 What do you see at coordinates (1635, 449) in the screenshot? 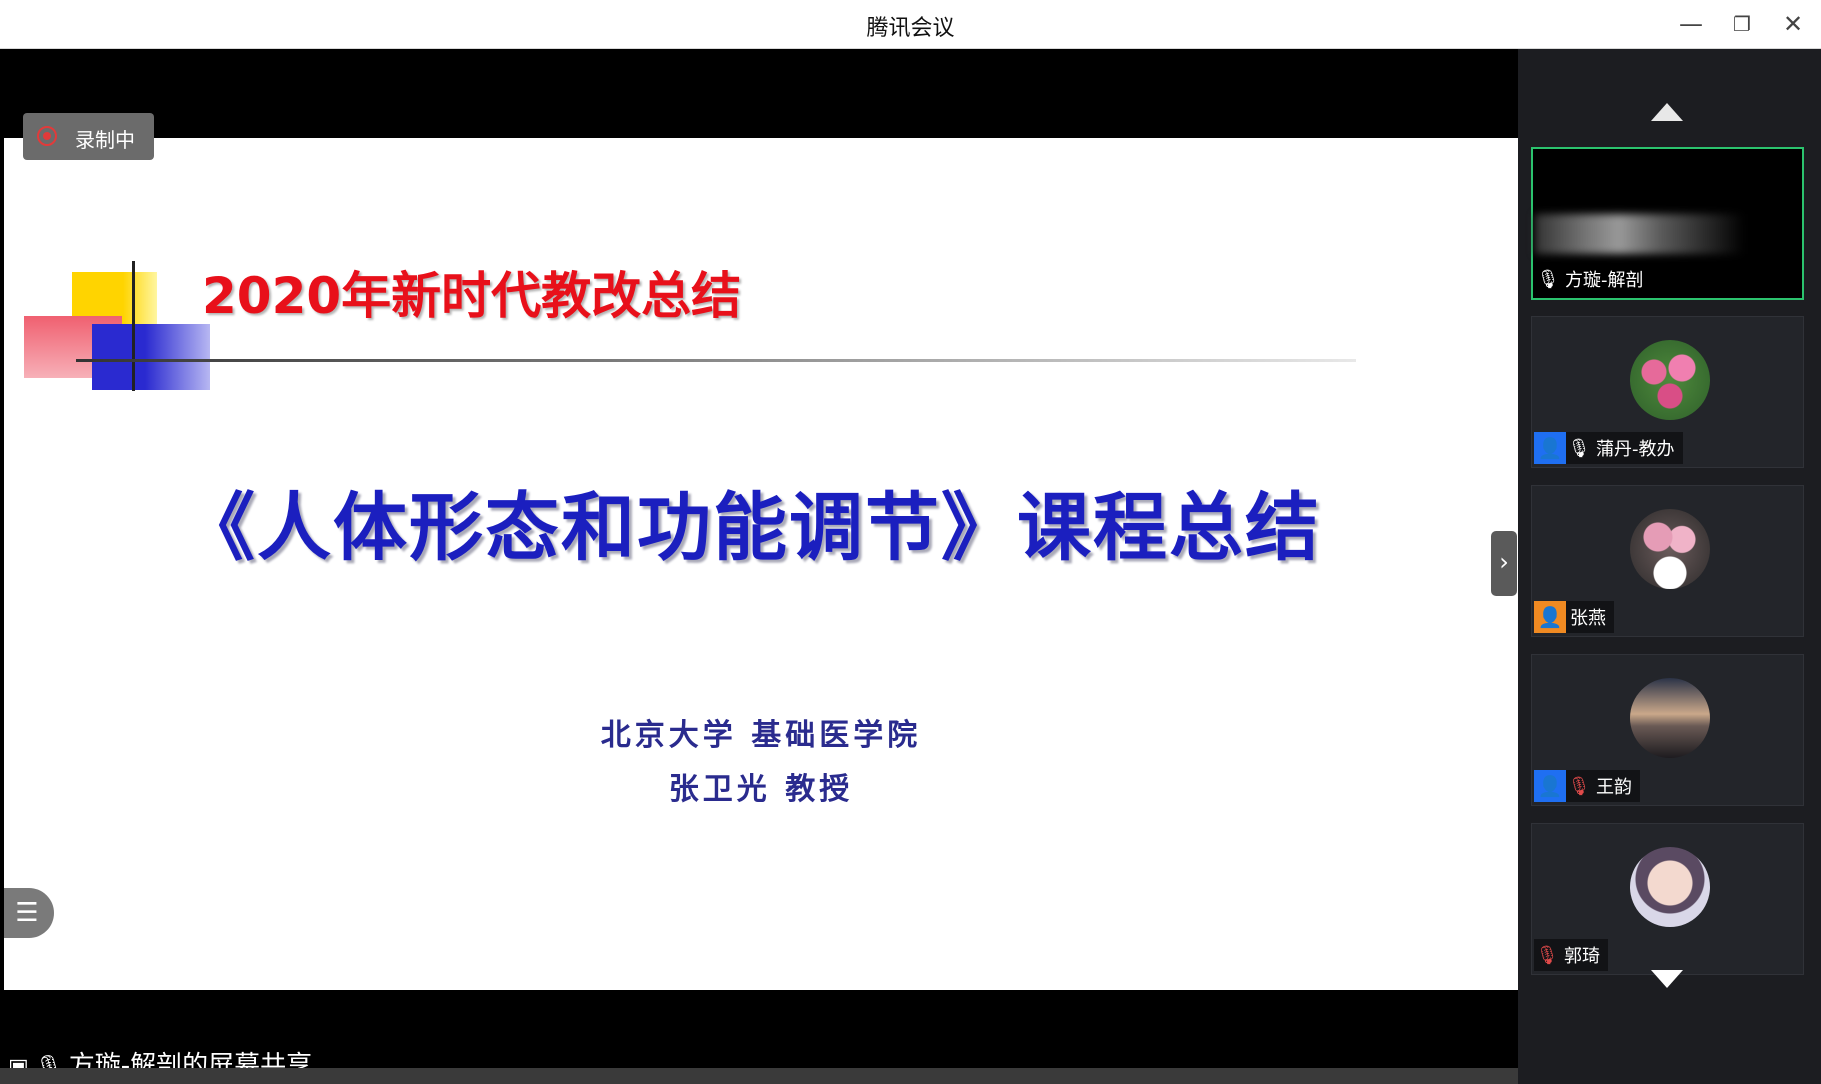
I see `participant-name: 蒲丹-教办` at bounding box center [1635, 449].